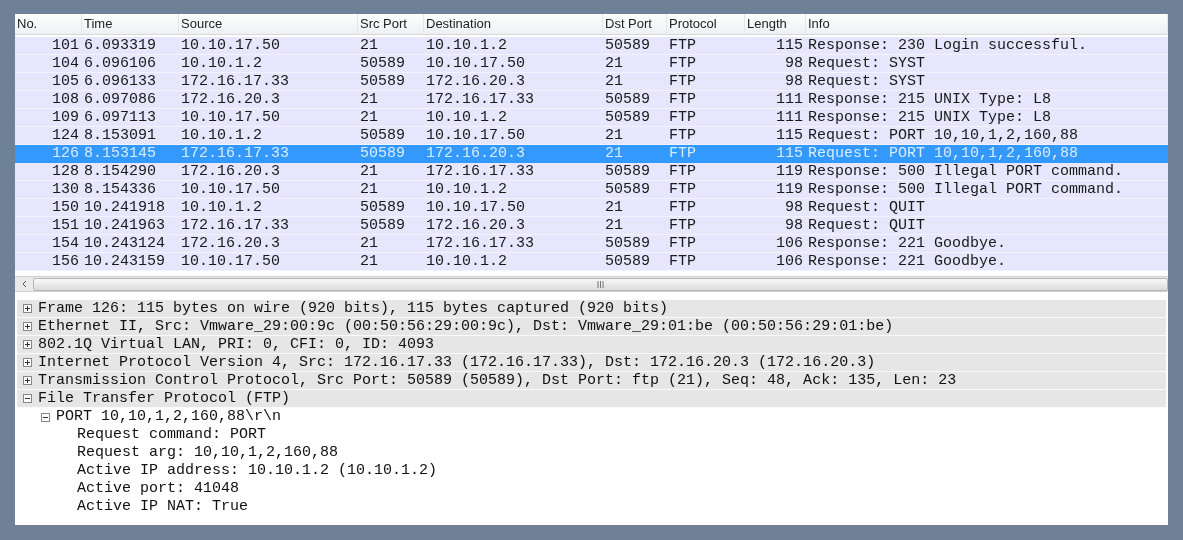 Image resolution: width=1183 pixels, height=540 pixels. I want to click on table-cell: 6.093319, so click(120, 45).